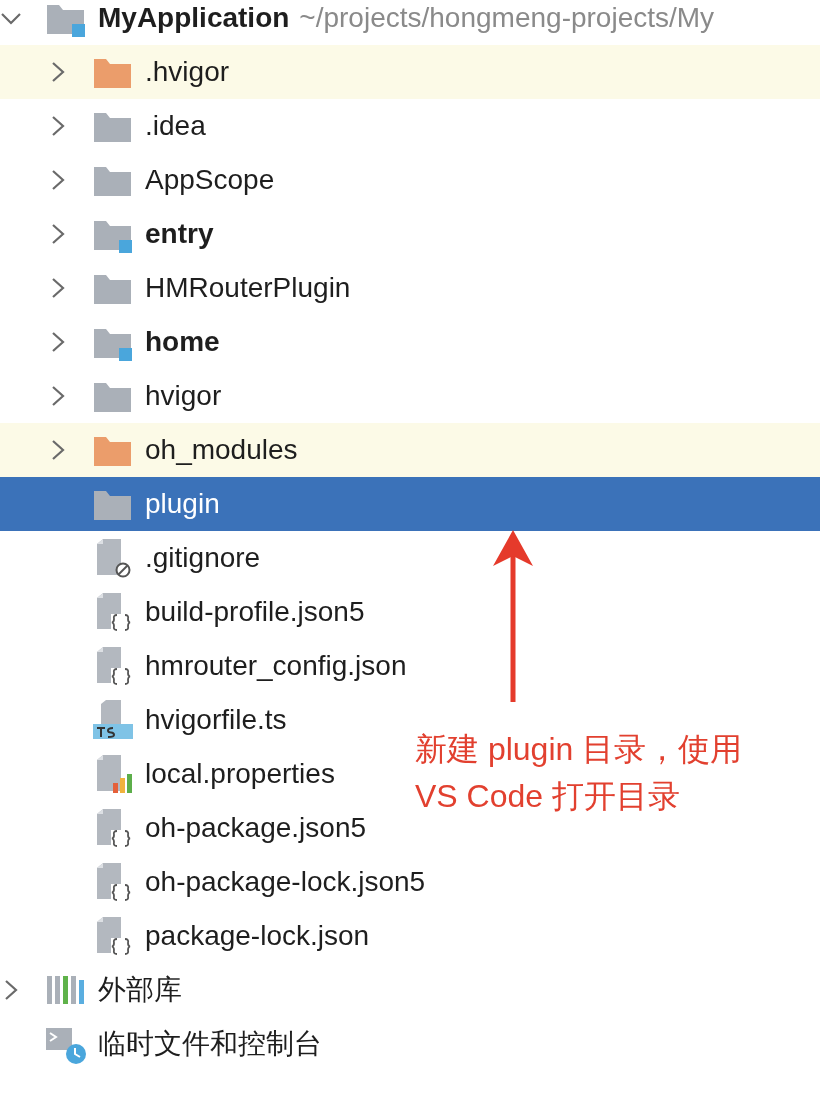 The height and width of the screenshot is (1116, 820). I want to click on tree-item-label: MyApplication, so click(194, 19).